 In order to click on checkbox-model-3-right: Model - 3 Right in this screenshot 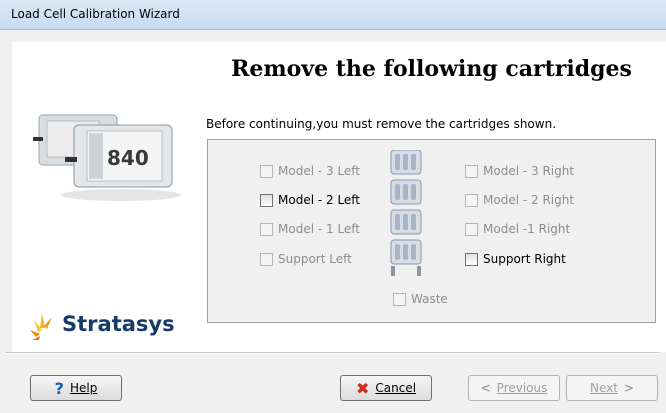, I will do `click(519, 171)`.